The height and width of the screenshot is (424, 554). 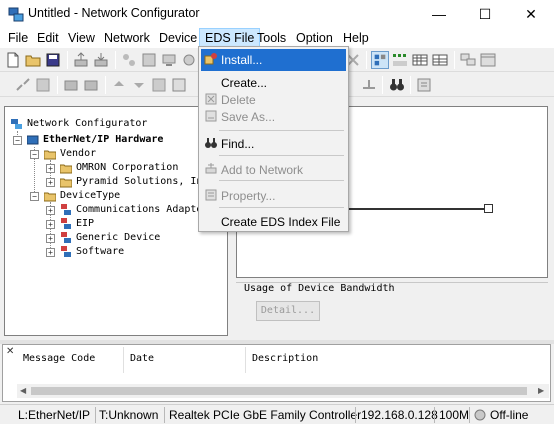 I want to click on tree-node-label: Software, so click(x=100, y=251).